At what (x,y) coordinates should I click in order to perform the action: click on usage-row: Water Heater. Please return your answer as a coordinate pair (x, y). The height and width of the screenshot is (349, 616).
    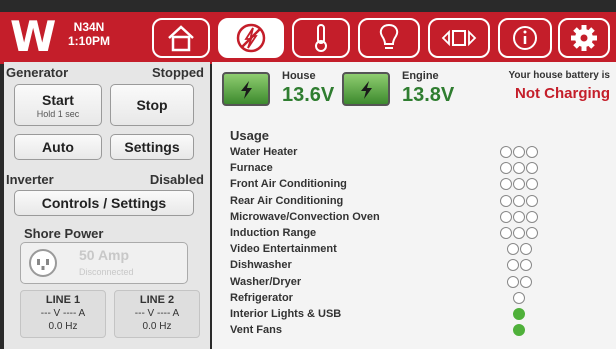
    Looking at the image, I should click on (420, 154).